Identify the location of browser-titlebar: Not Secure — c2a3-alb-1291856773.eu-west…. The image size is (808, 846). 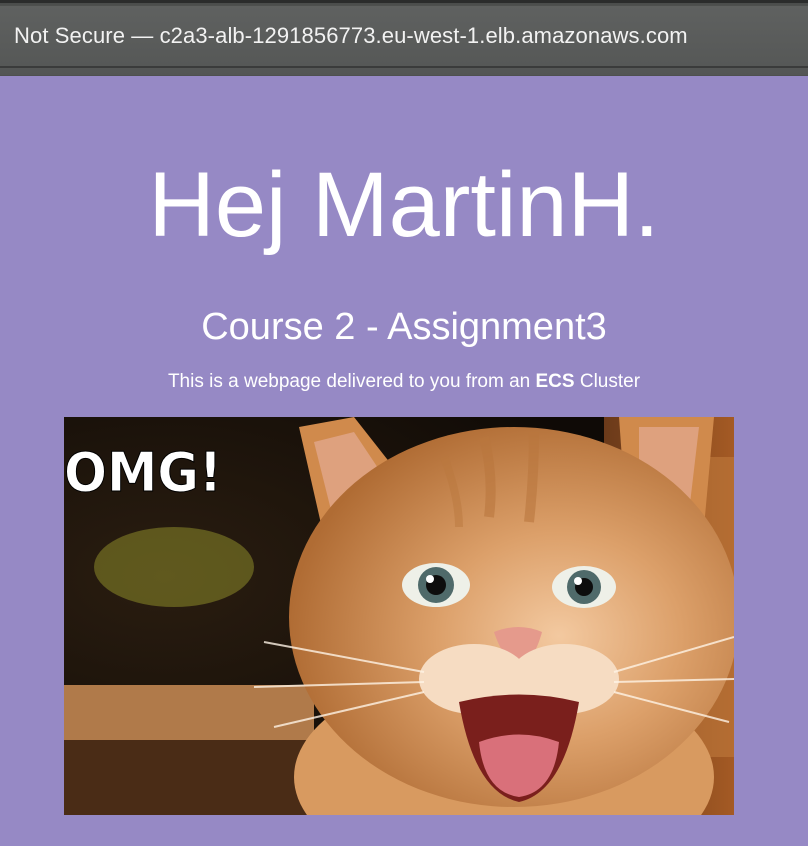
(404, 38).